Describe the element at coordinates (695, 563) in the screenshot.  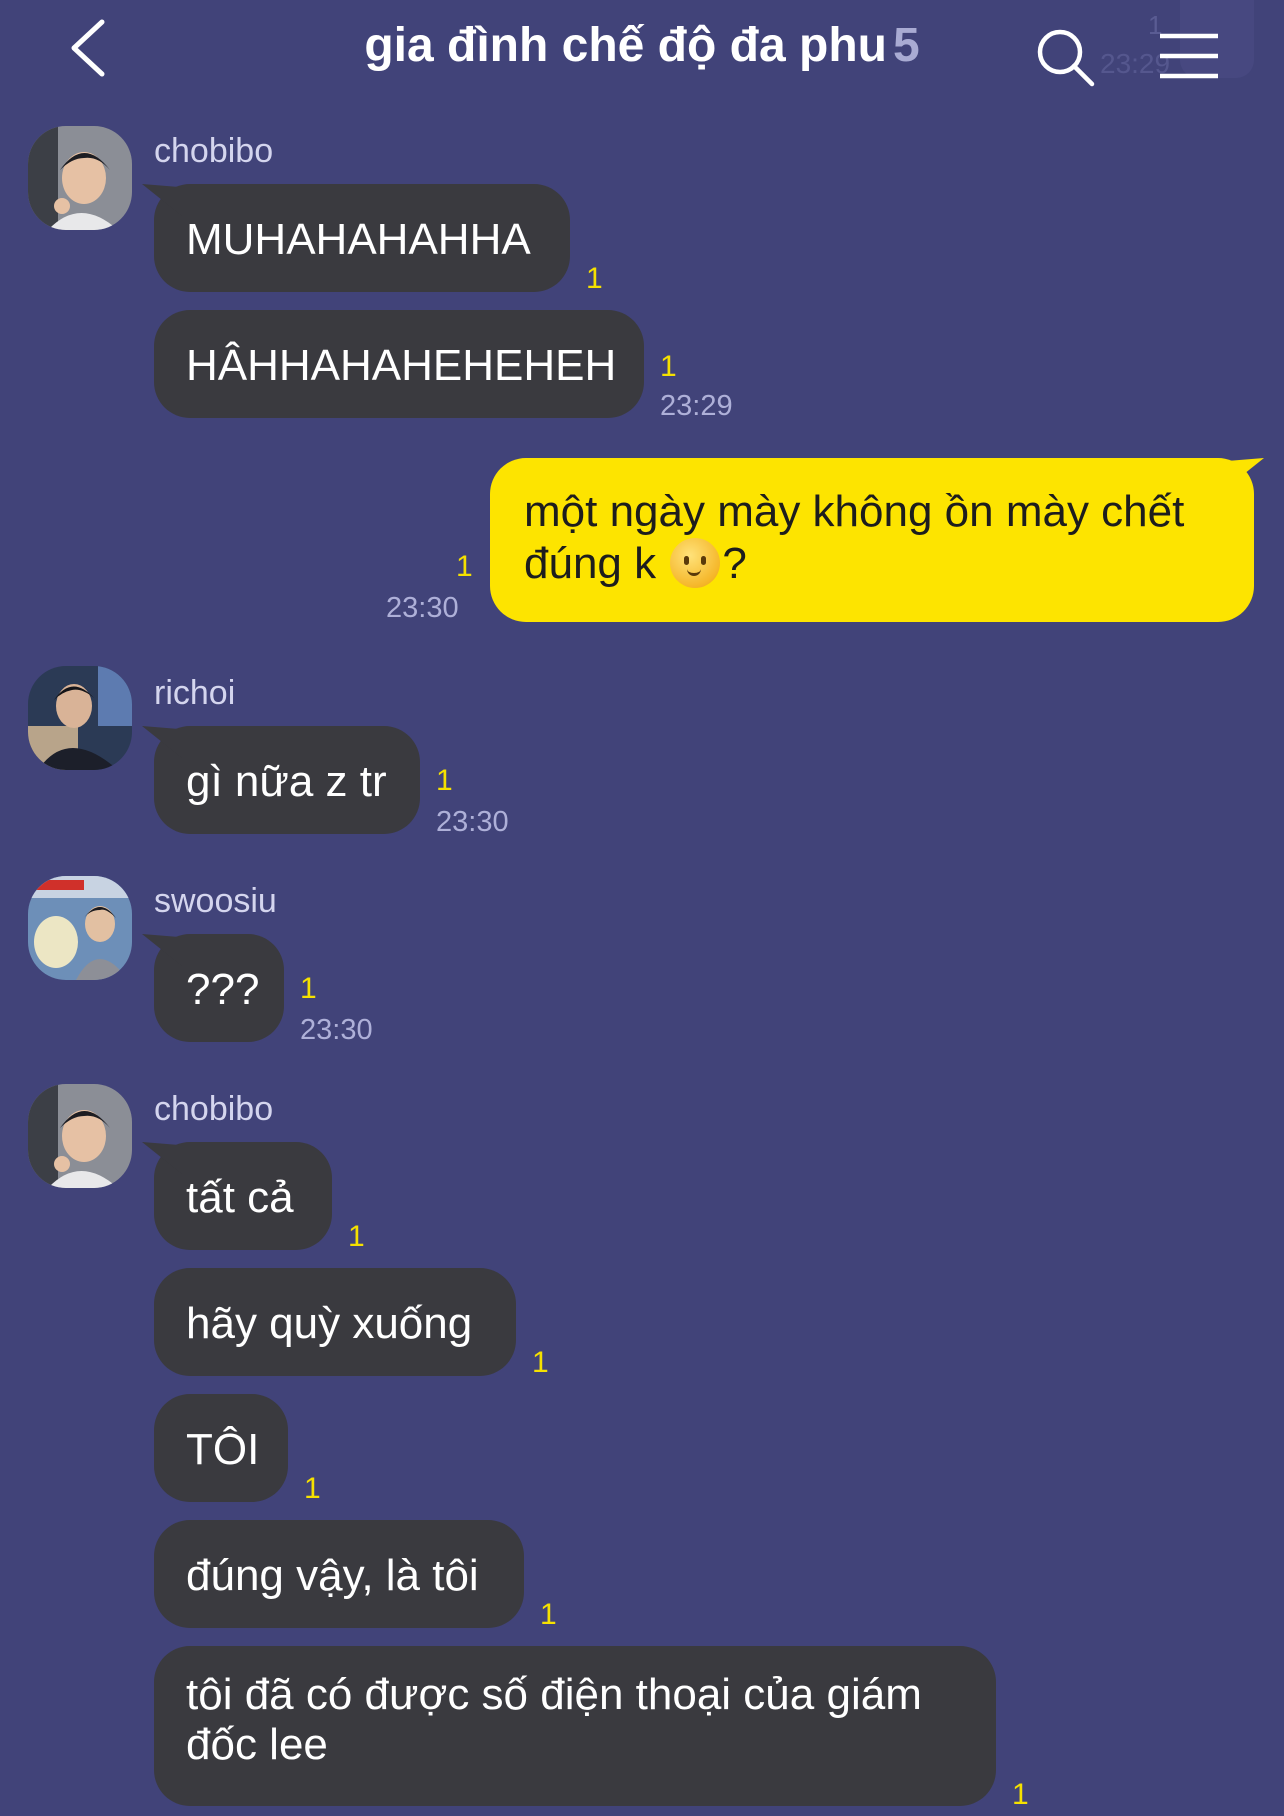
I see `slightly-smiling-face-icon` at that location.